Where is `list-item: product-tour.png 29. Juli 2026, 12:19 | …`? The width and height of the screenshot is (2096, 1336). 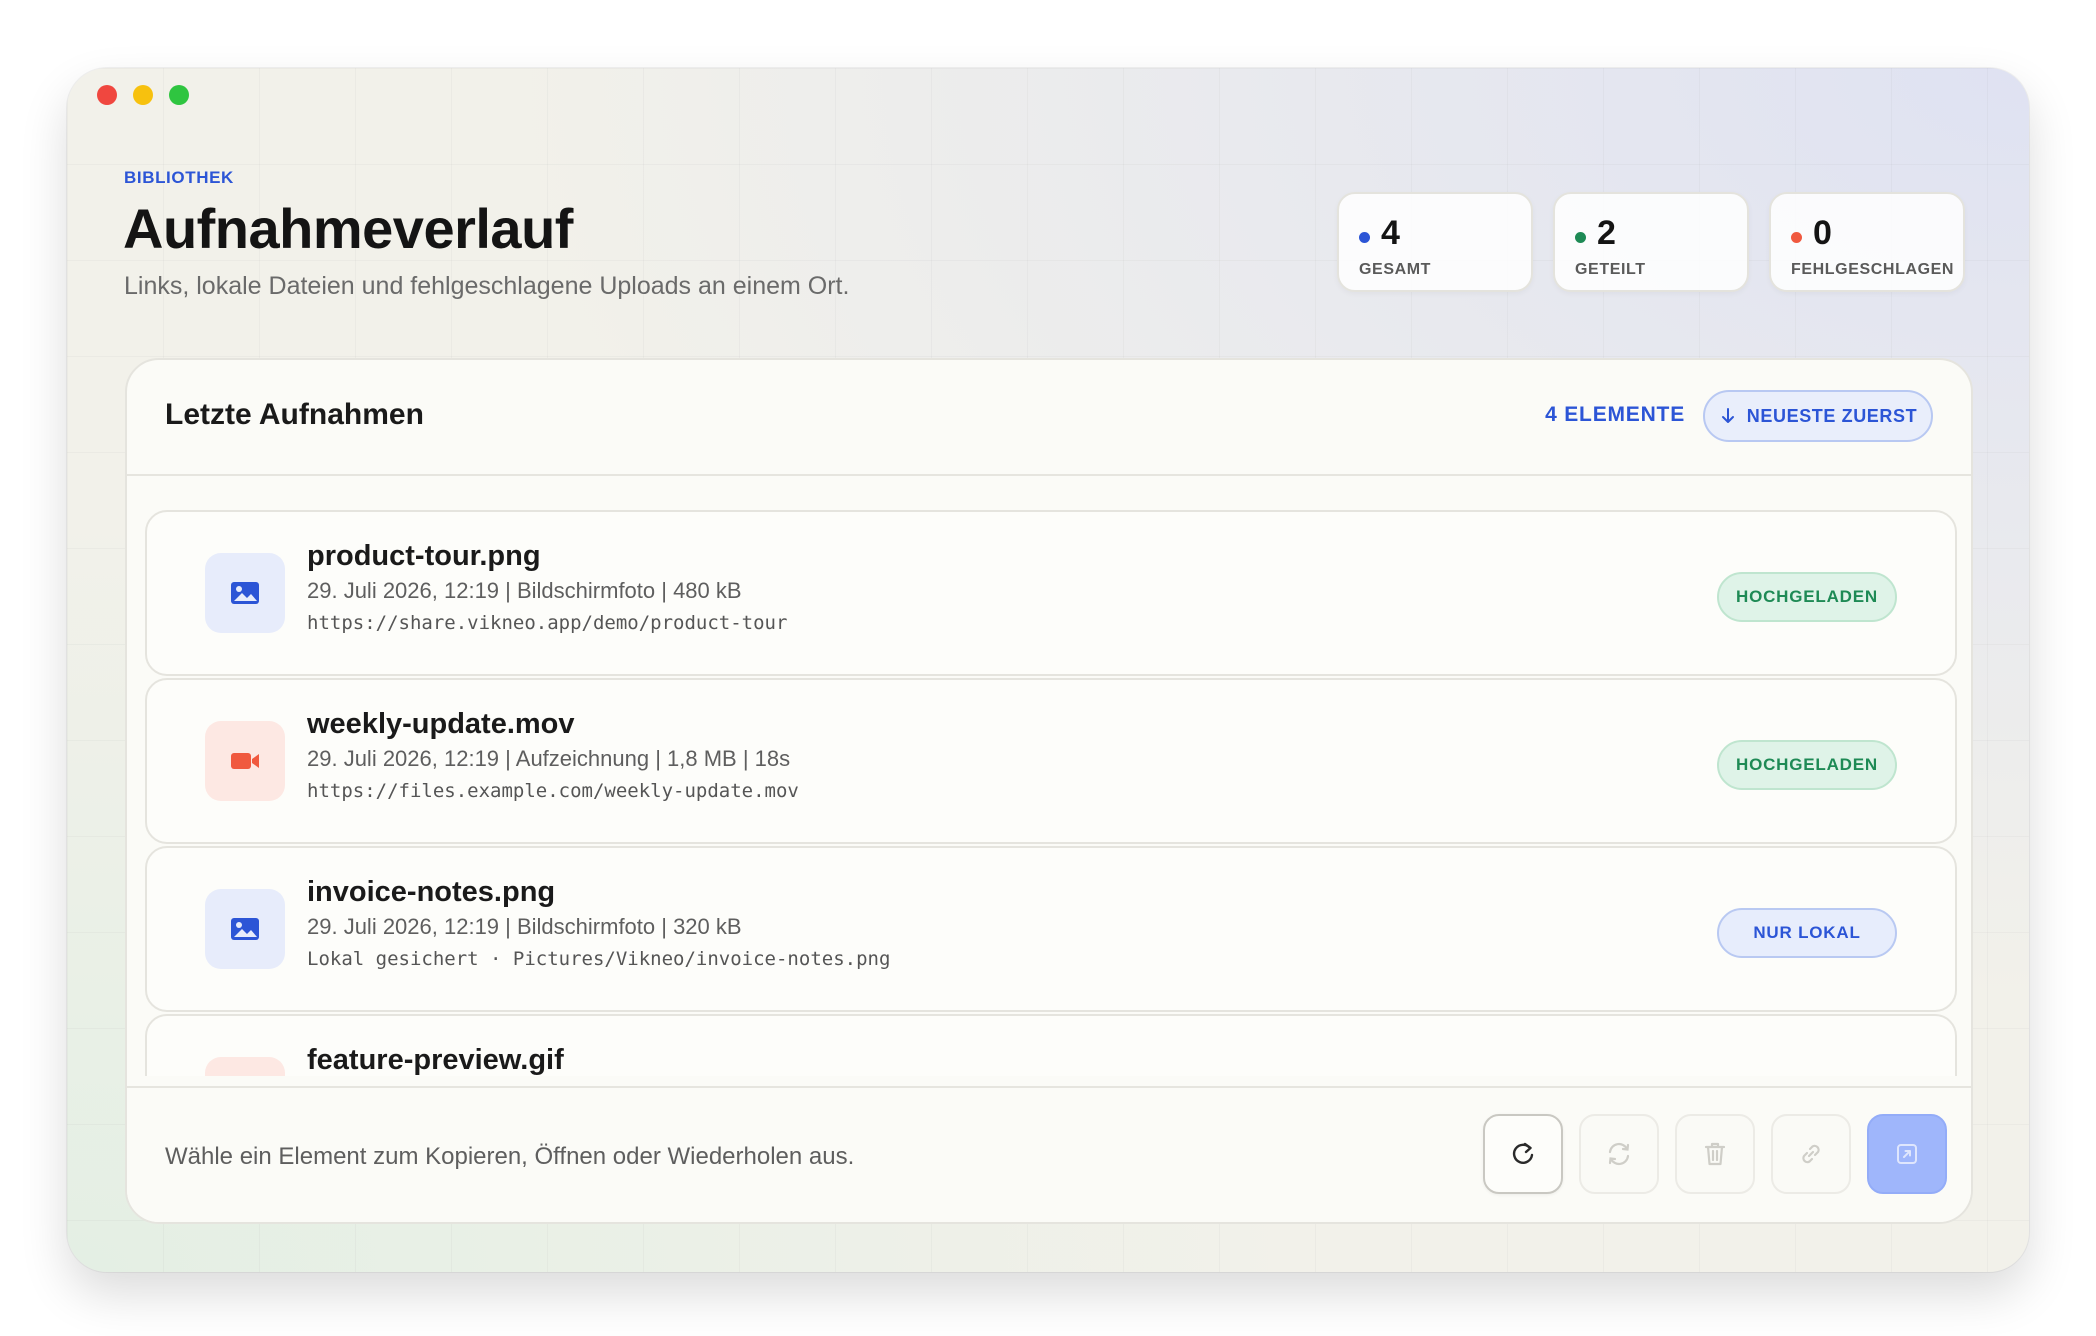
list-item: product-tour.png 29. Juli 2026, 12:19 | … is located at coordinates (1051, 593).